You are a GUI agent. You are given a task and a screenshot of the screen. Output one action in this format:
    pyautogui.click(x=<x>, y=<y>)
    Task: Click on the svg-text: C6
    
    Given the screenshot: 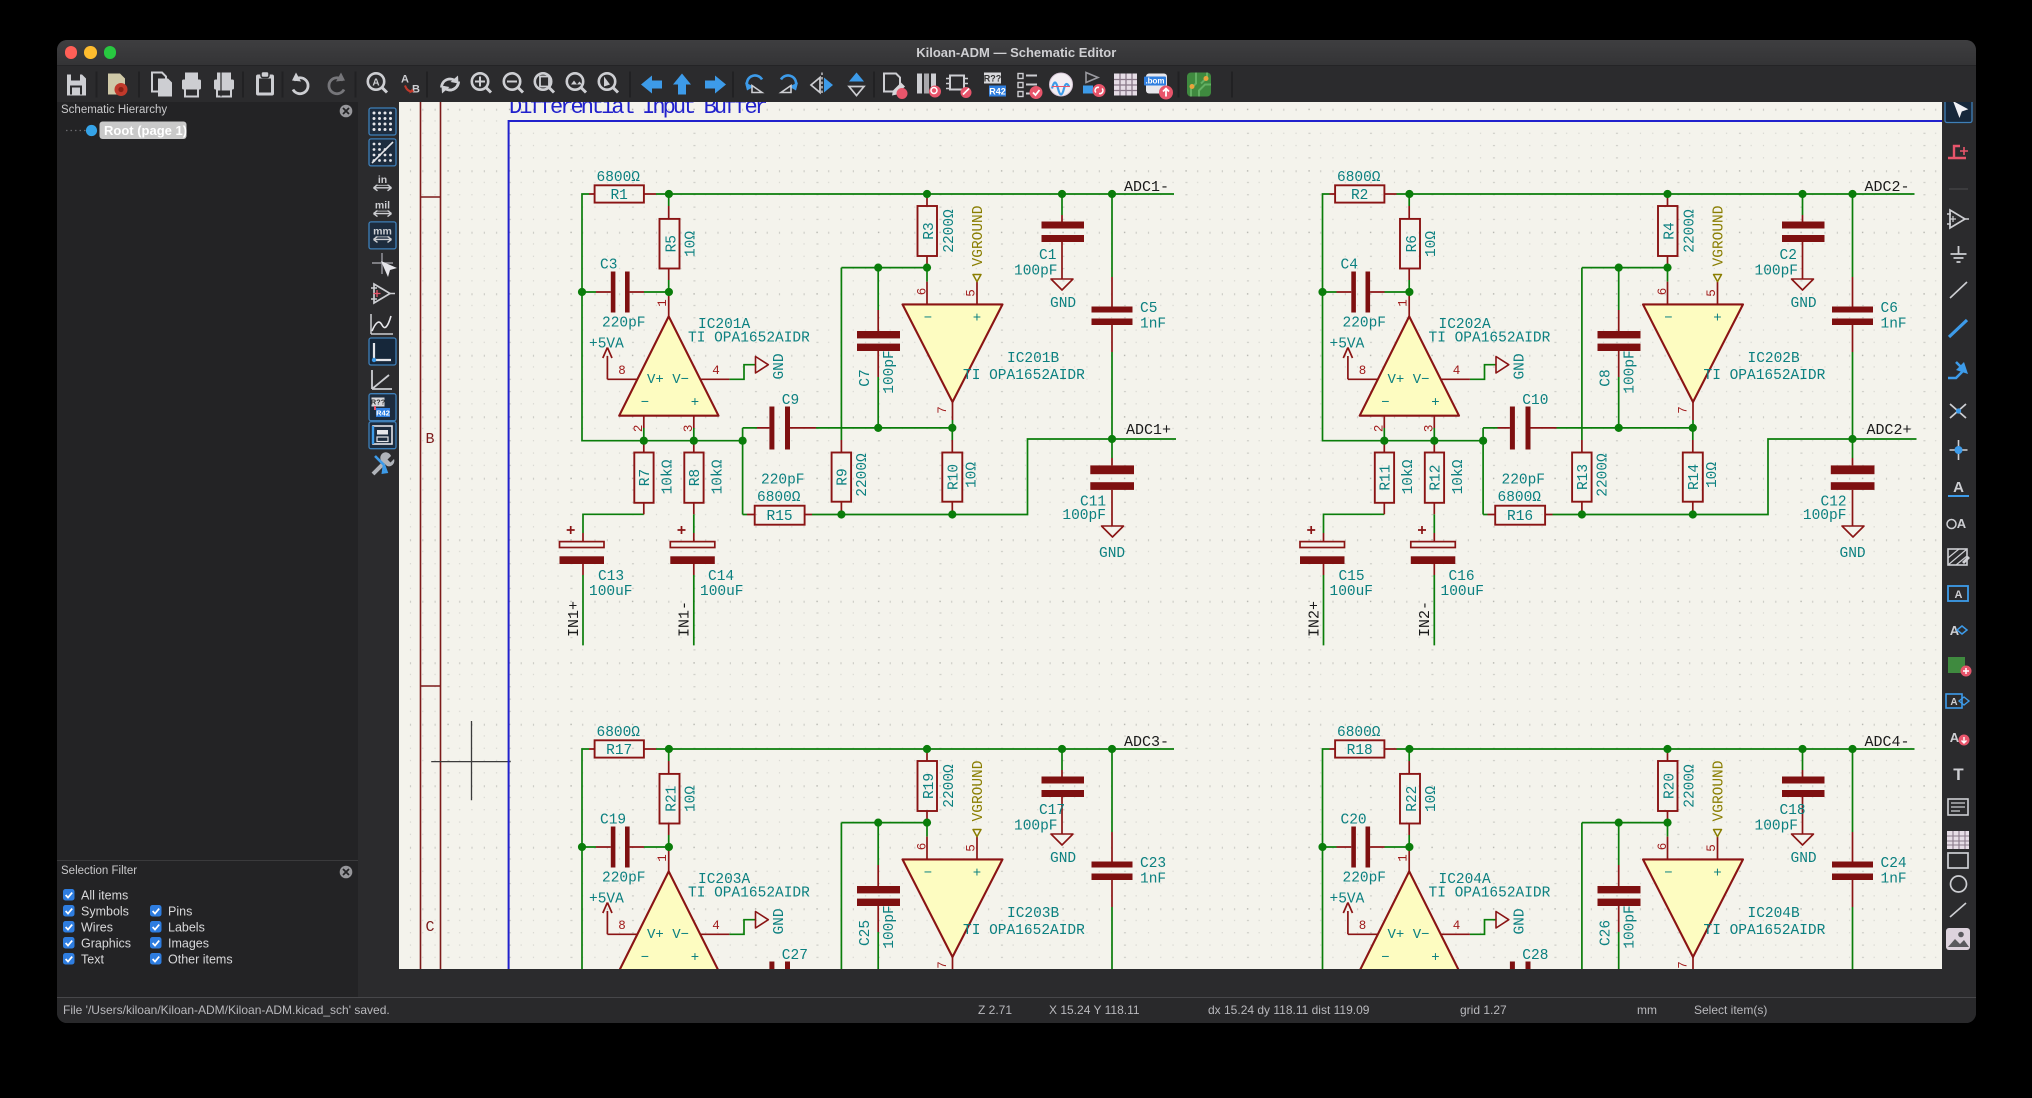 What is the action you would take?
    pyautogui.click(x=1889, y=309)
    